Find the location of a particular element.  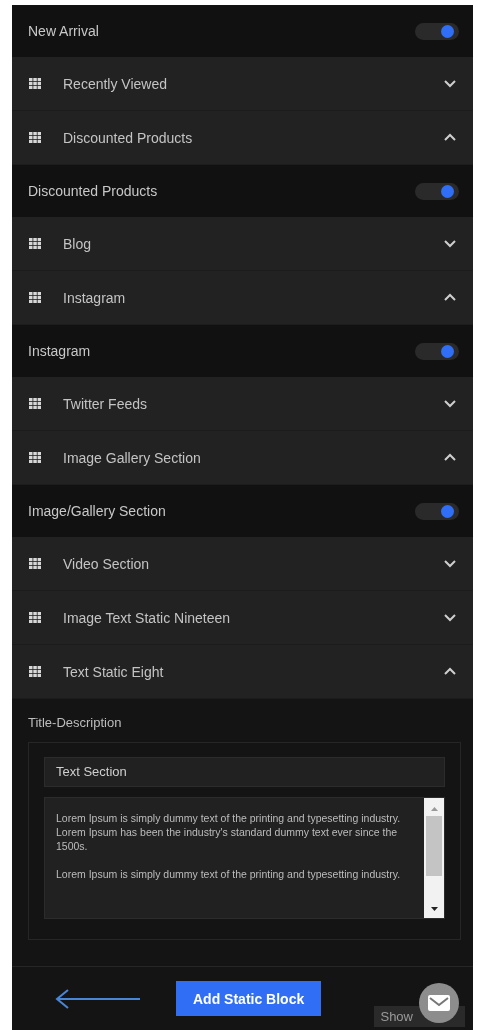

accordion-title: Instagram is located at coordinates (95, 297).